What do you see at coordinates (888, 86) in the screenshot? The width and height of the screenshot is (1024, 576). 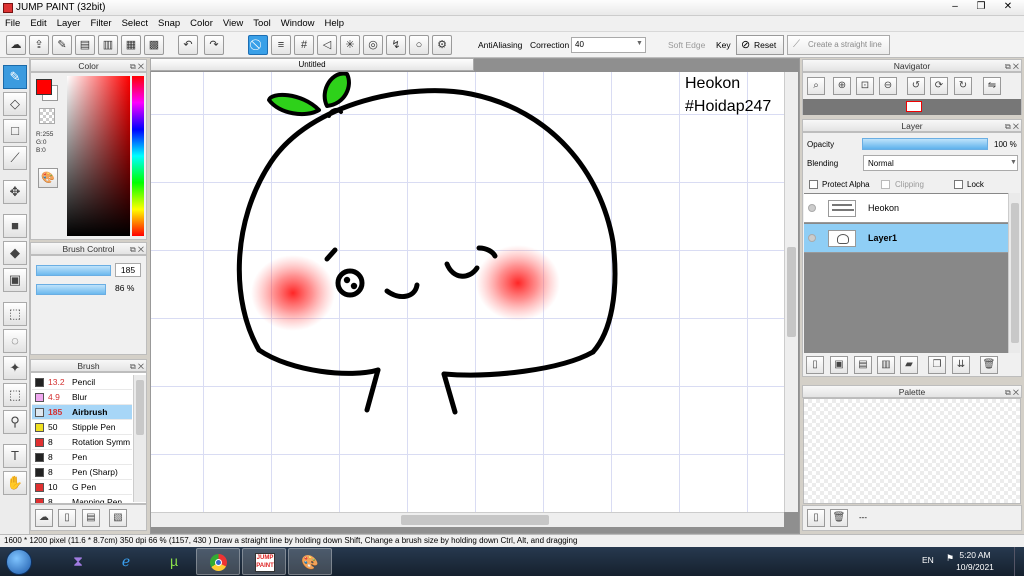 I see `zoom-out-icon: ⊖` at bounding box center [888, 86].